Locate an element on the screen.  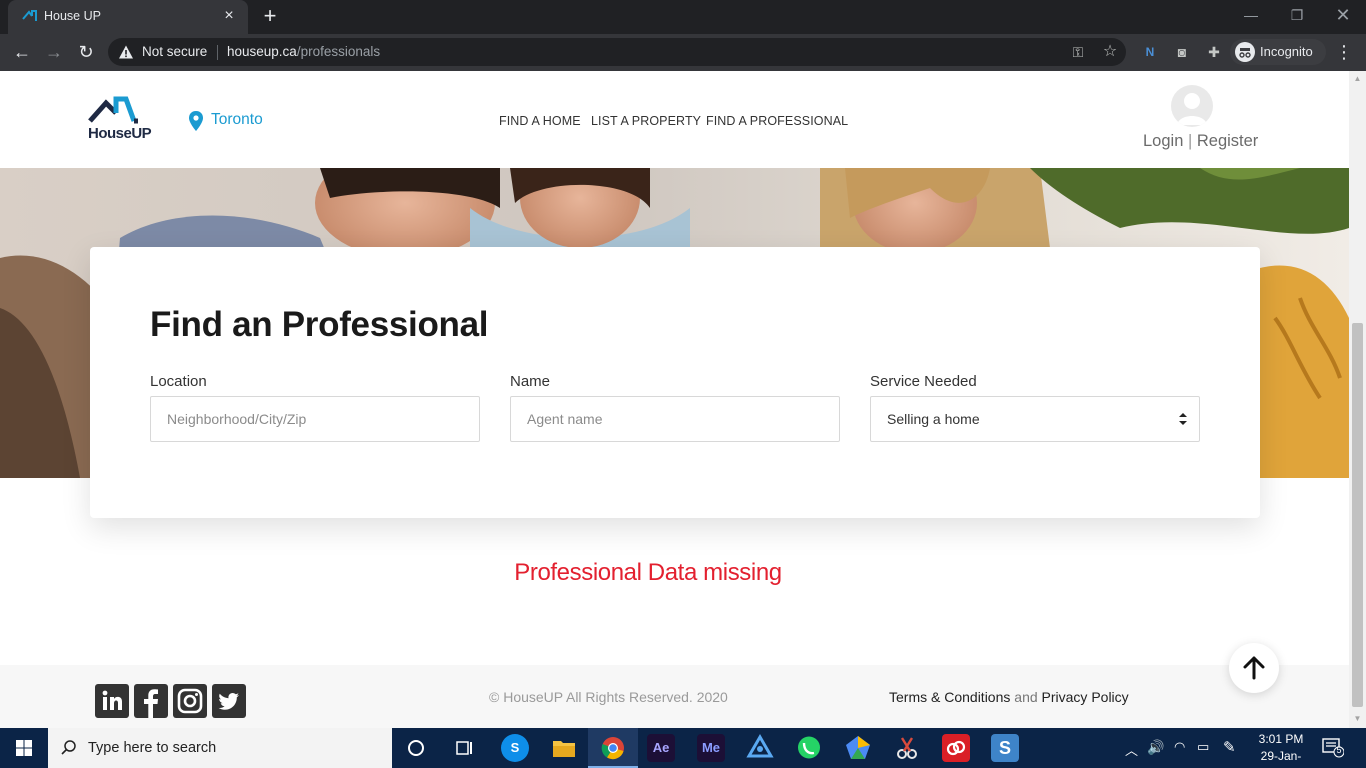
sync-app-icon is located at coordinates (760, 748).